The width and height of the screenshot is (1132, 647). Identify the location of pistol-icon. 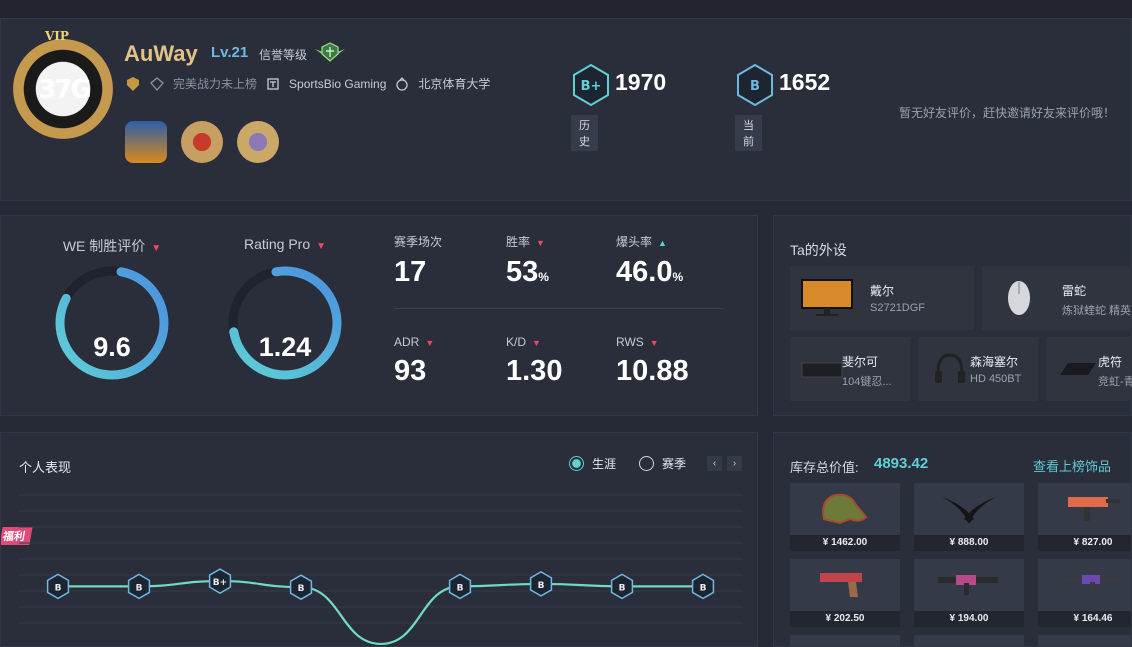
(841, 585).